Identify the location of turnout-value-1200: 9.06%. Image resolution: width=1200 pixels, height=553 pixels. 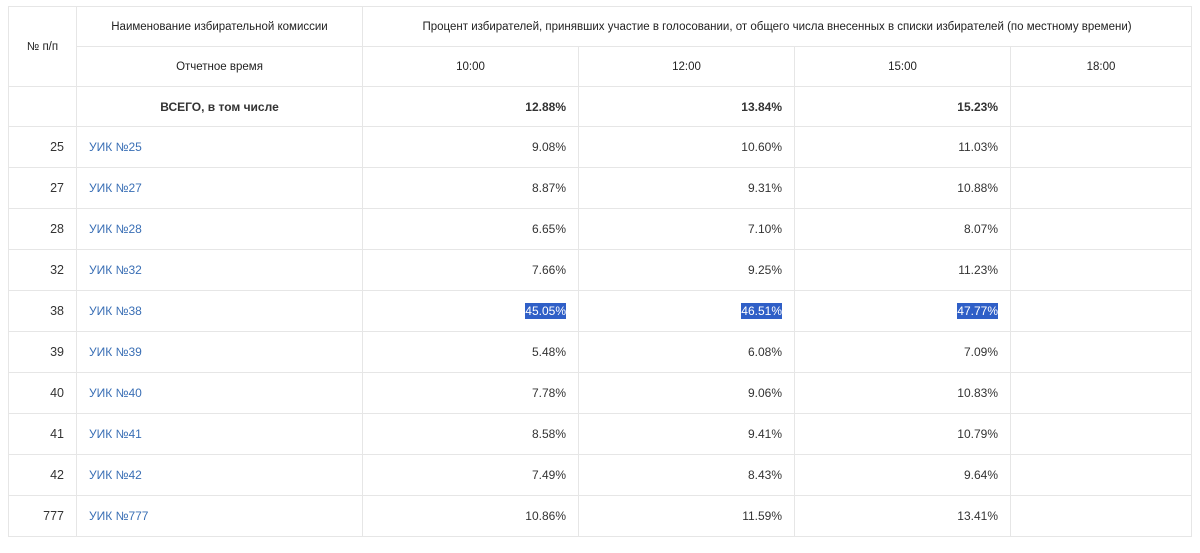
(764, 393).